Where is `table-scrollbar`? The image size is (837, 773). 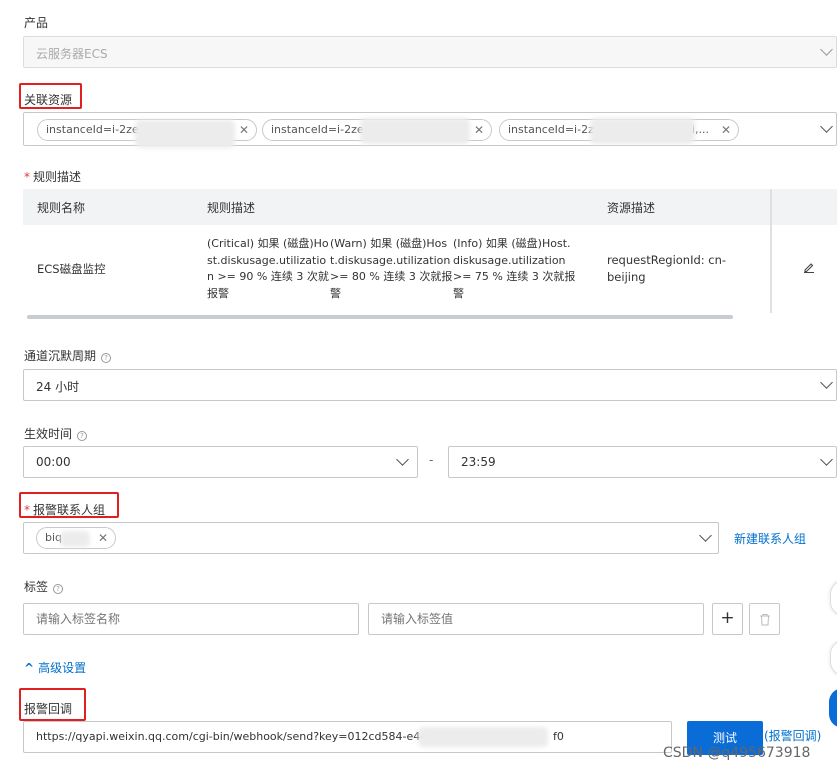
table-scrollbar is located at coordinates (380, 317).